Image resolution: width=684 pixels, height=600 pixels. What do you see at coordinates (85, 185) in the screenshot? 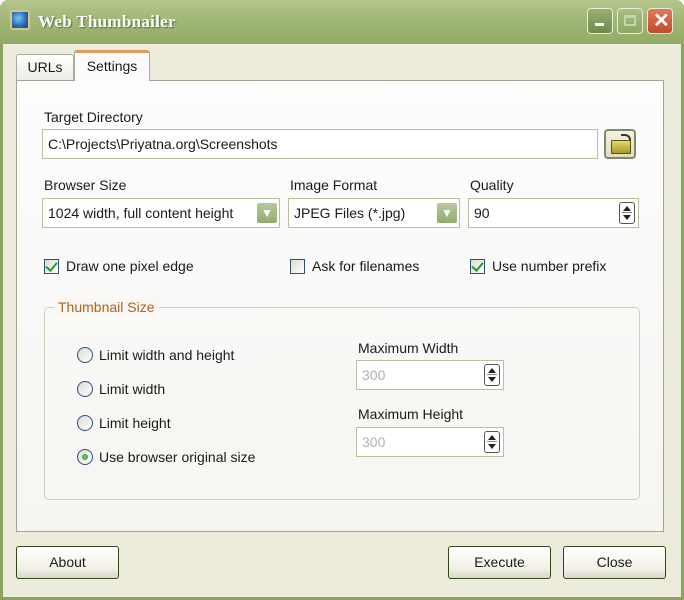
I see `browser-size-label: Browser Size` at bounding box center [85, 185].